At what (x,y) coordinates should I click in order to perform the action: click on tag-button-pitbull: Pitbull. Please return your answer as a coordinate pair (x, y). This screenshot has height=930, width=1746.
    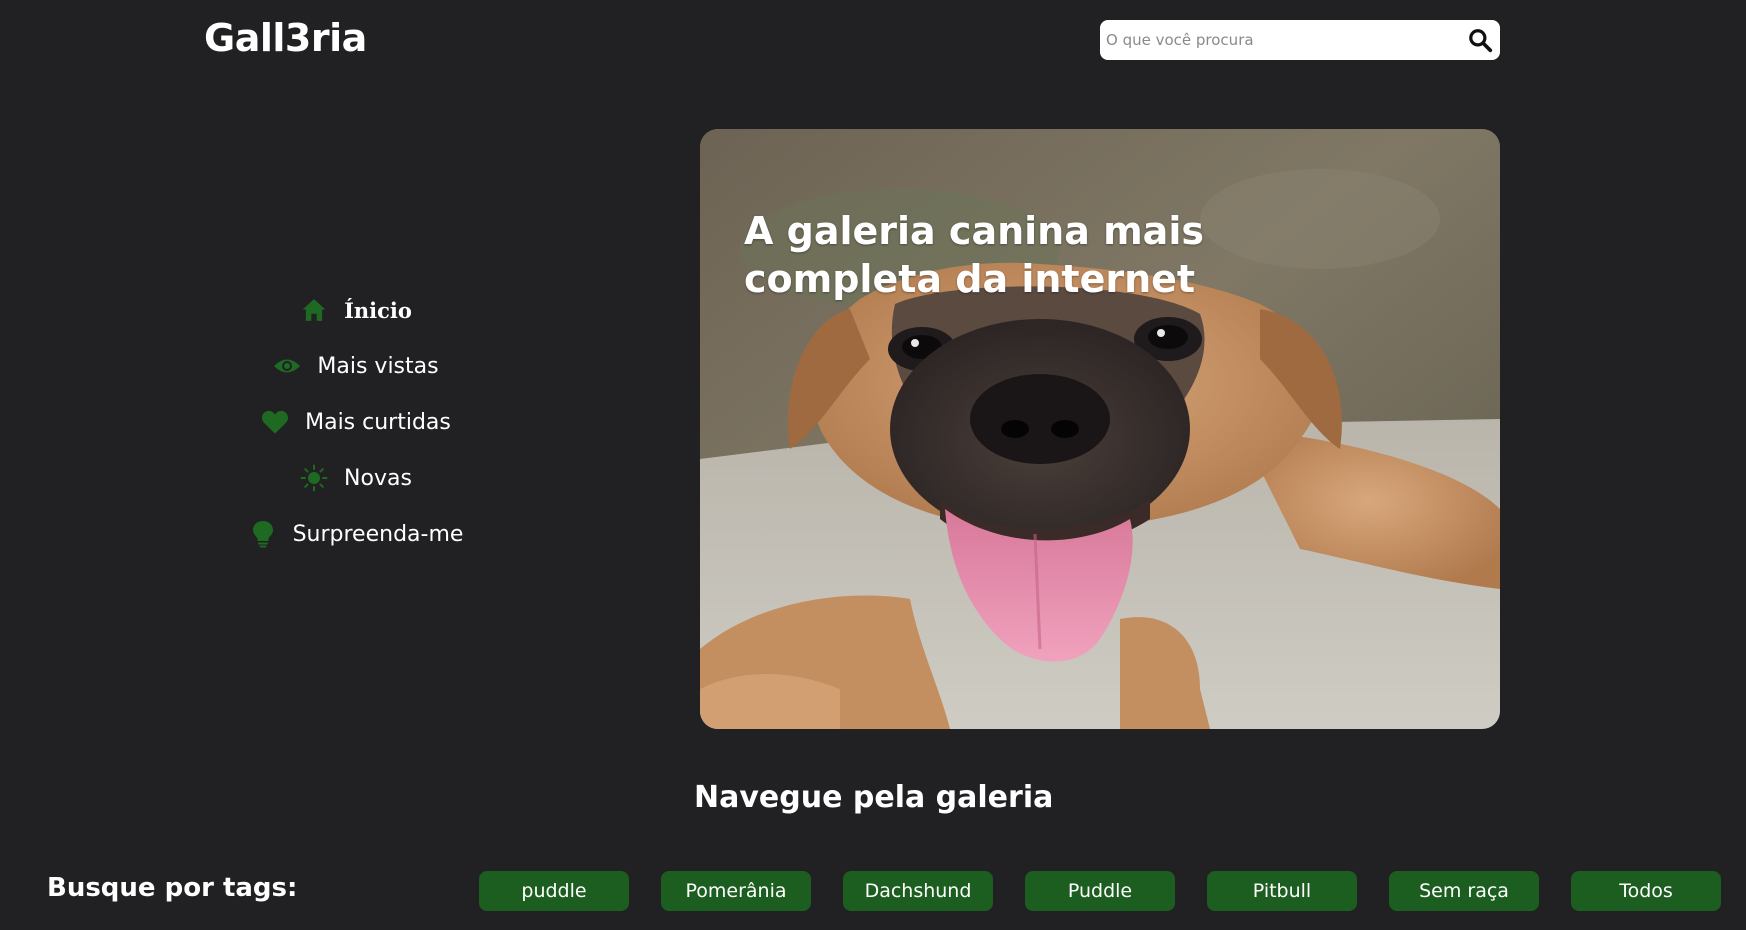
    Looking at the image, I should click on (1282, 891).